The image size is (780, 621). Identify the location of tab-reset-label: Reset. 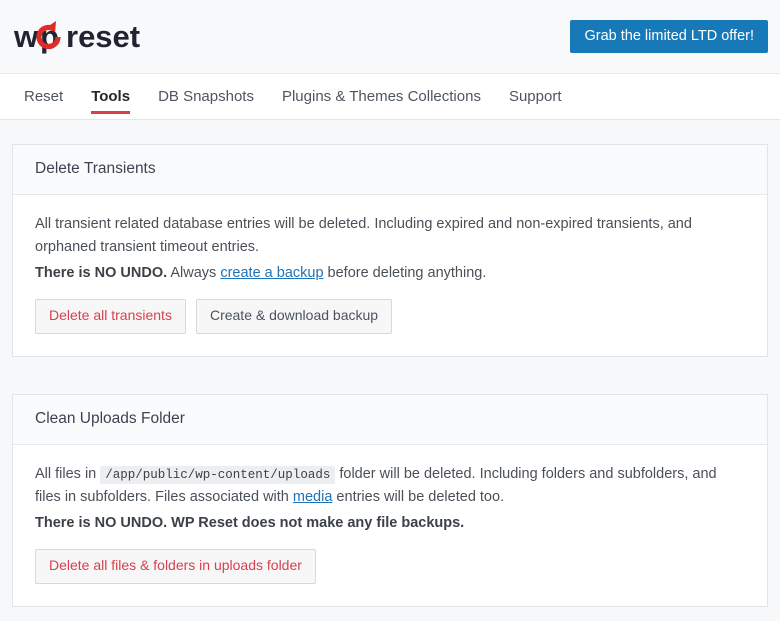
(44, 96).